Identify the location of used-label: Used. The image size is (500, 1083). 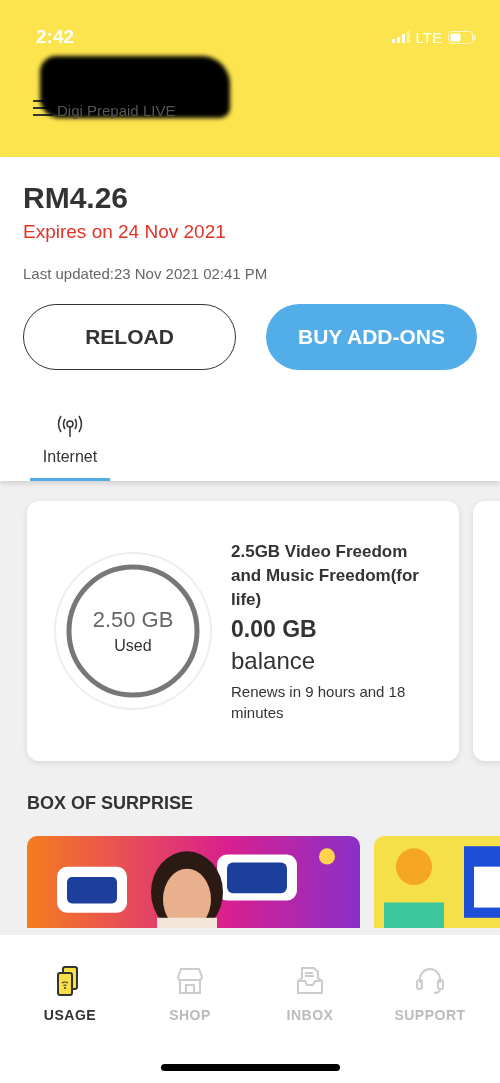
(133, 646).